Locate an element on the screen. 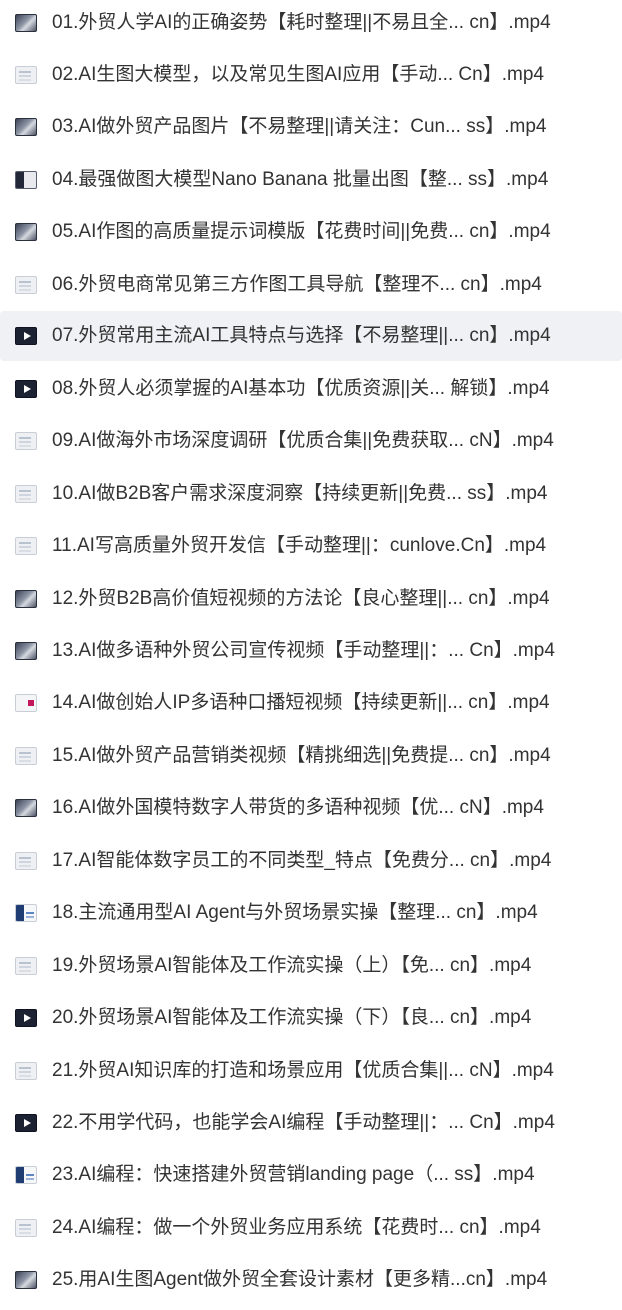 Image resolution: width=622 pixels, height=1310 pixels. list-item: 16.AI做外国模特数字人带货的多语种视频【优... cN】.mp4 is located at coordinates (311, 808).